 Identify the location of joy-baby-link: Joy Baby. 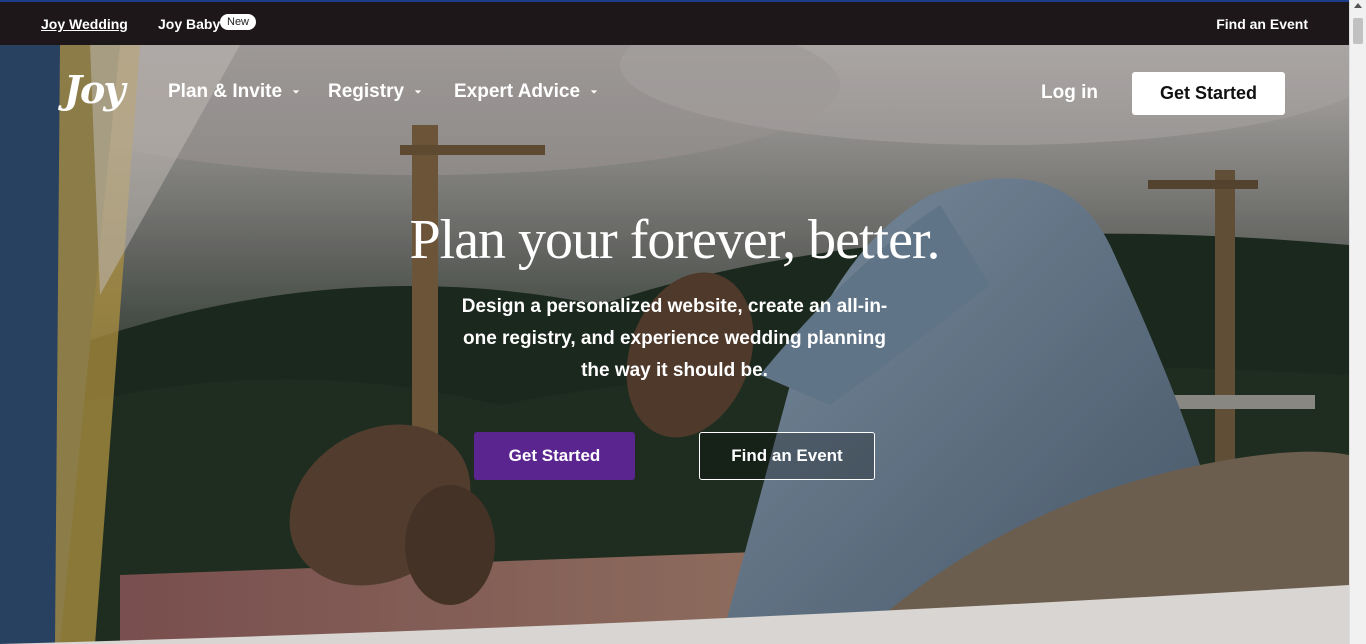
(189, 24).